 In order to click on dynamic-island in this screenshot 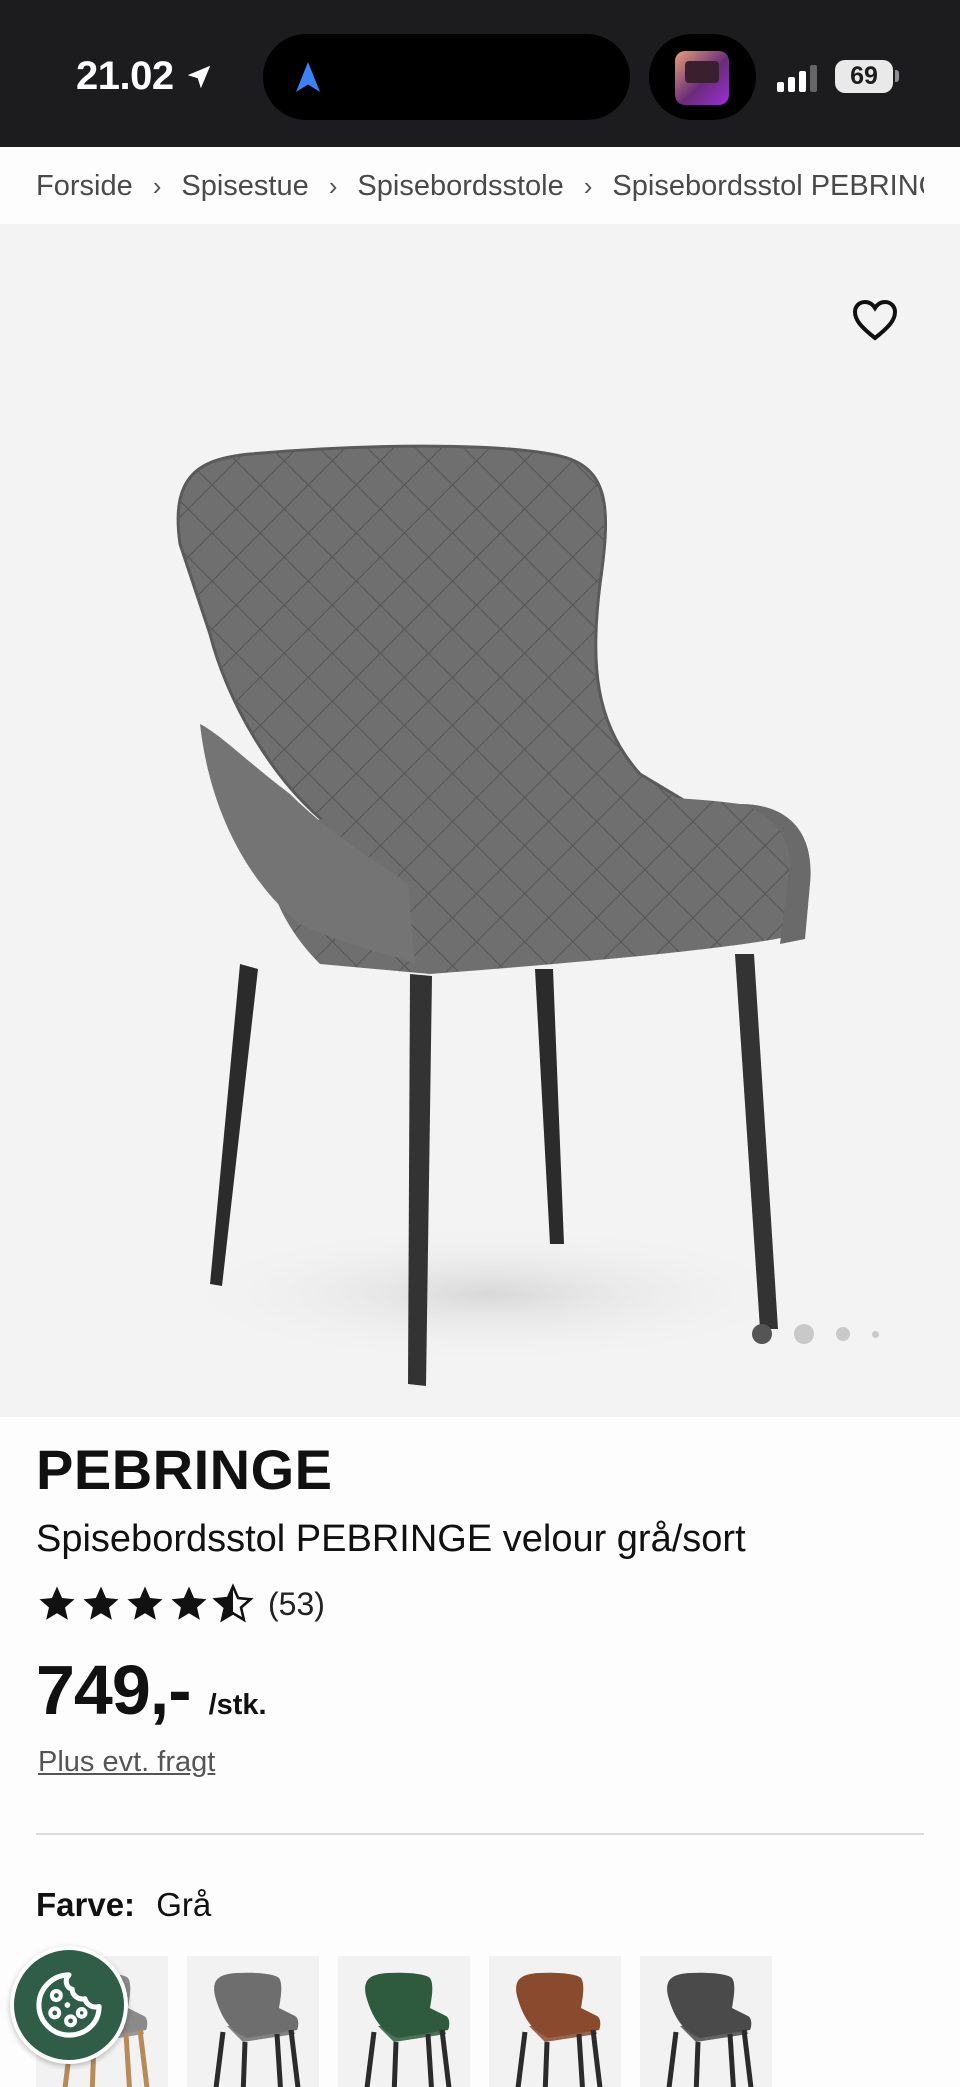, I will do `click(446, 77)`.